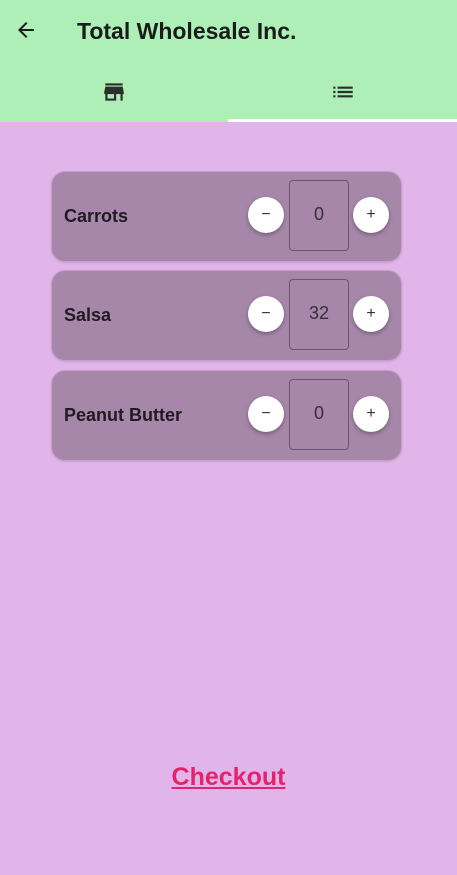 Image resolution: width=457 pixels, height=875 pixels. I want to click on tab-indicator, so click(342, 120).